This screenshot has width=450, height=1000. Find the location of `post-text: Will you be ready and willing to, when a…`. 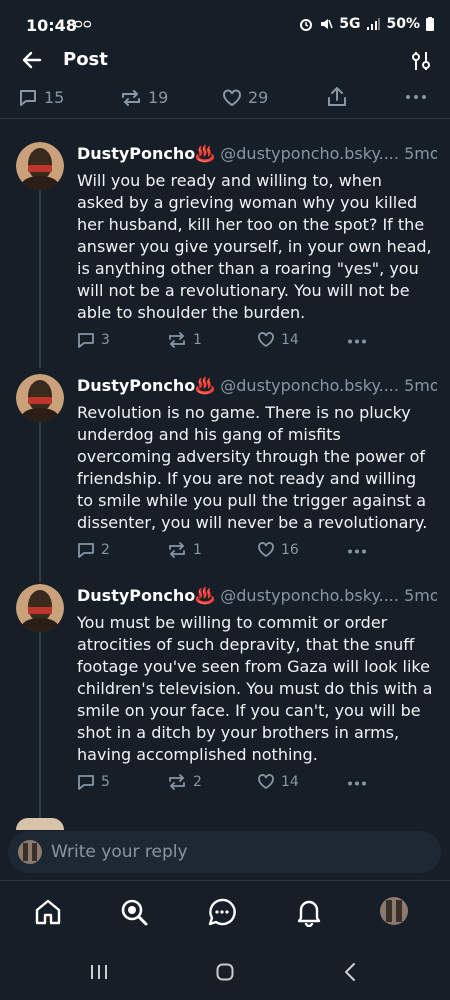

post-text: Will you be ready and willing to, when a… is located at coordinates (254, 246).